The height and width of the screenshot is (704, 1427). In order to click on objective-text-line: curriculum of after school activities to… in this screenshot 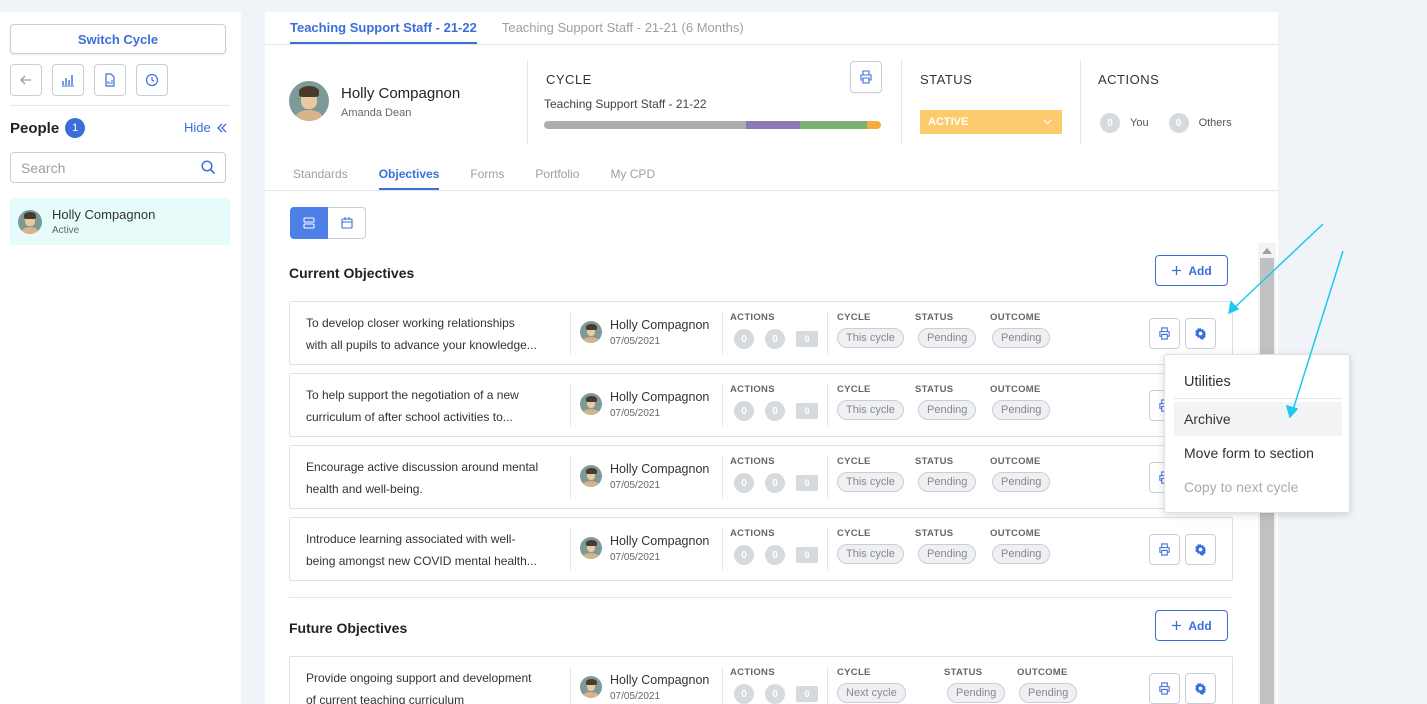, I will do `click(409, 417)`.